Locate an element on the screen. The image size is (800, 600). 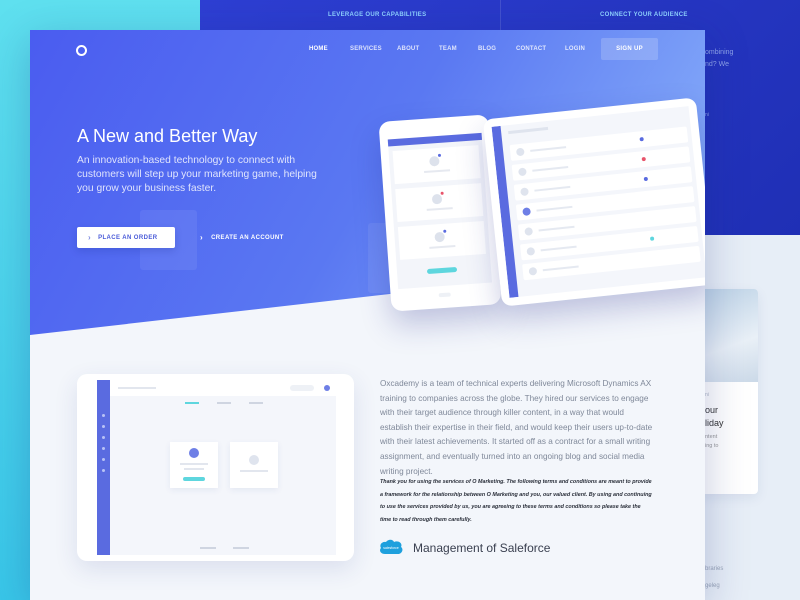
background-peek-text: braries is located at coordinates (714, 569).